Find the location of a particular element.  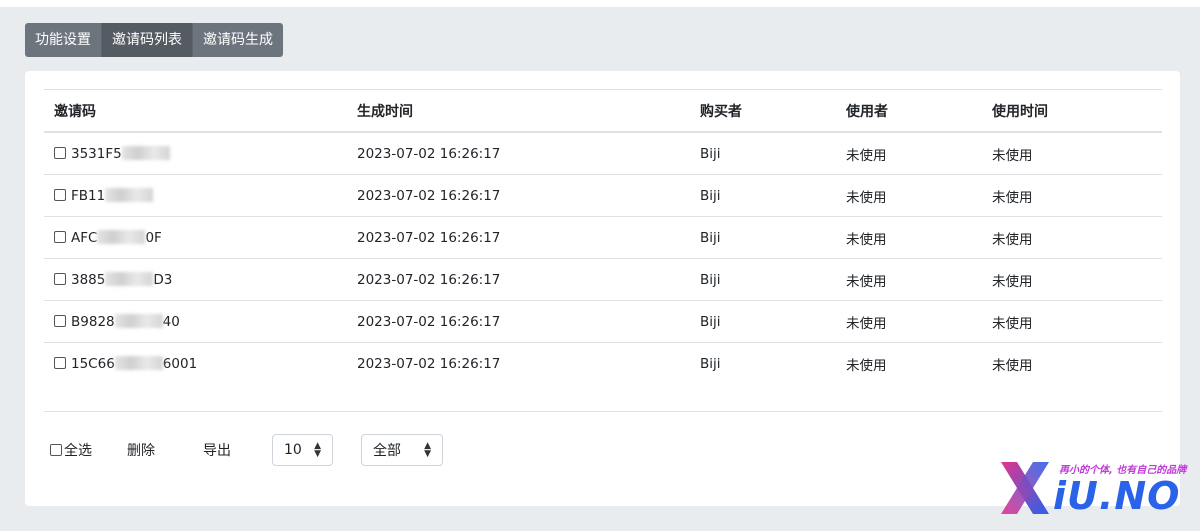

header-used-time: 使用时间 is located at coordinates (1072, 111).